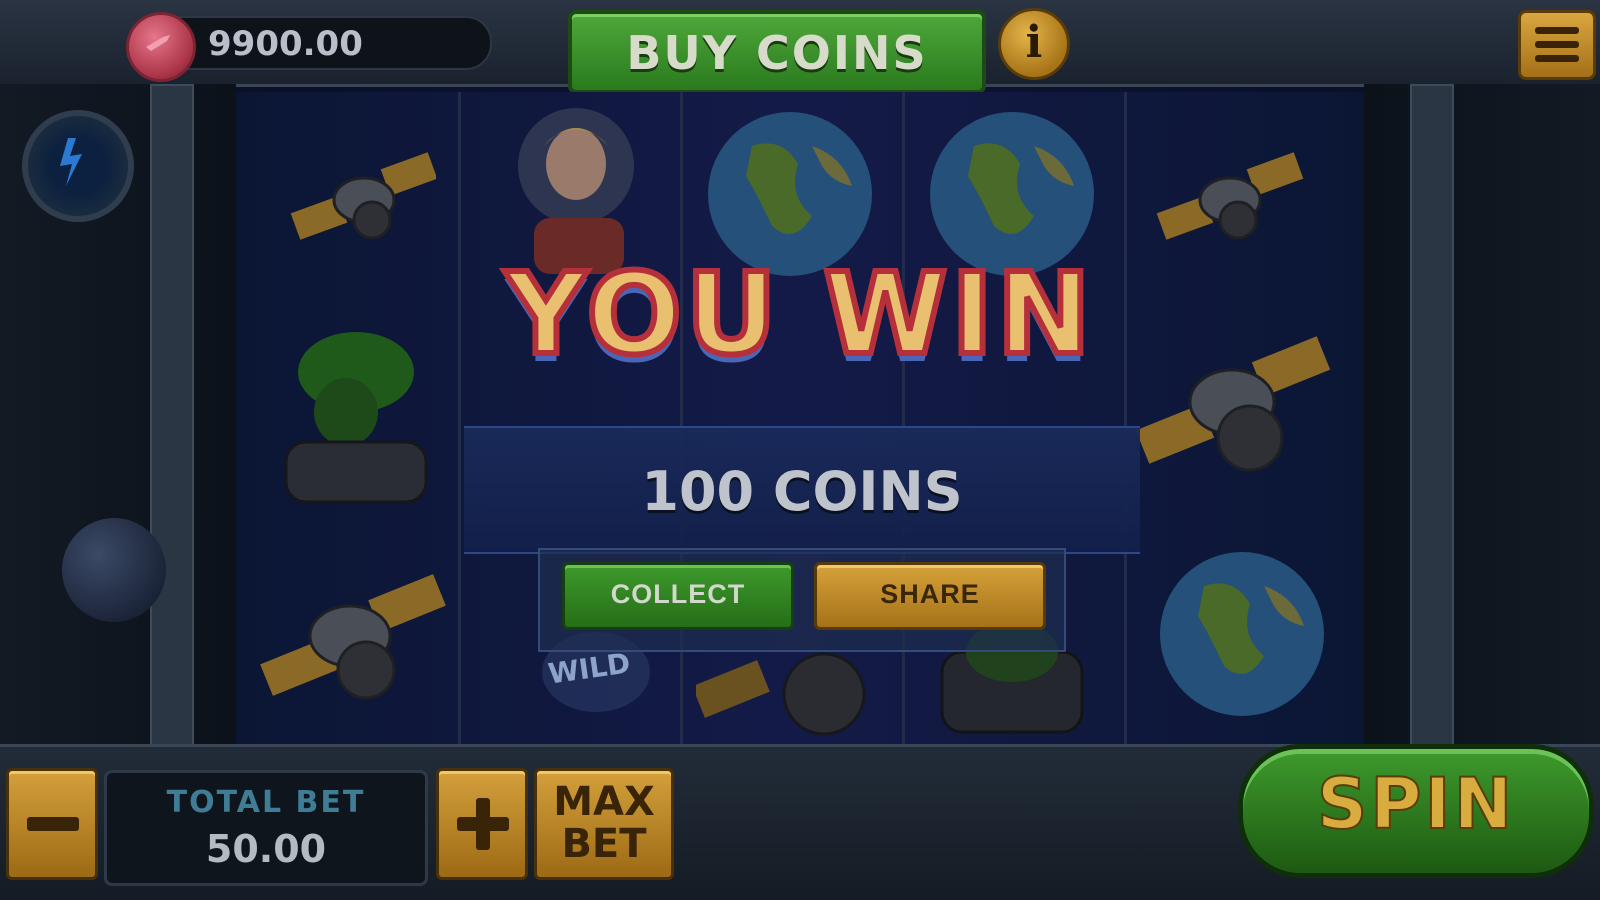 The height and width of the screenshot is (900, 1600). I want to click on info-icon: i, so click(1034, 42).